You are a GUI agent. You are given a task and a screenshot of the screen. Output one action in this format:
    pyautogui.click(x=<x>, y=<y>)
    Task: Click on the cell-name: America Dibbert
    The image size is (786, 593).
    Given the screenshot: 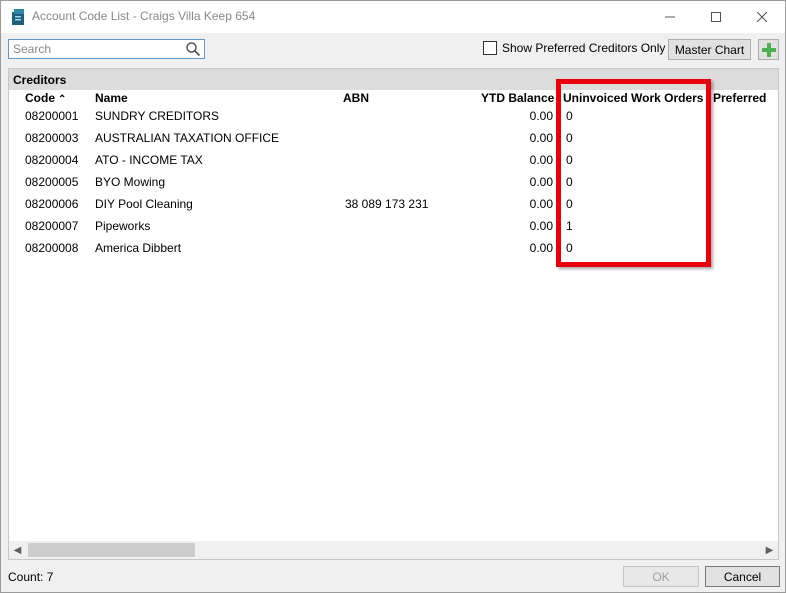 What is the action you would take?
    pyautogui.click(x=138, y=248)
    